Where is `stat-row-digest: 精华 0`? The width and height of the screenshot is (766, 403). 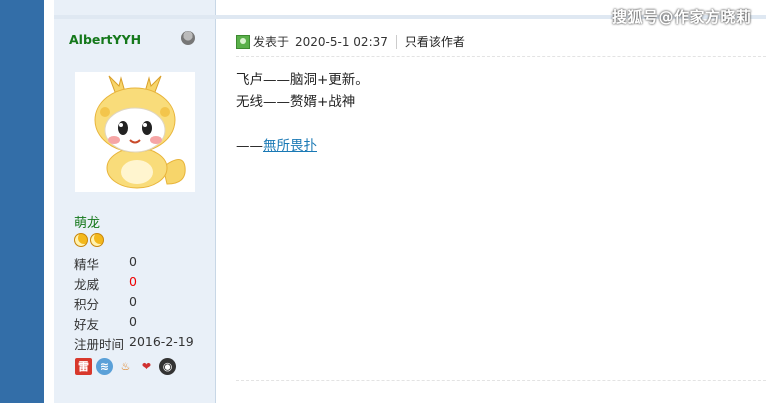 stat-row-digest: 精华 0 is located at coordinates (134, 264).